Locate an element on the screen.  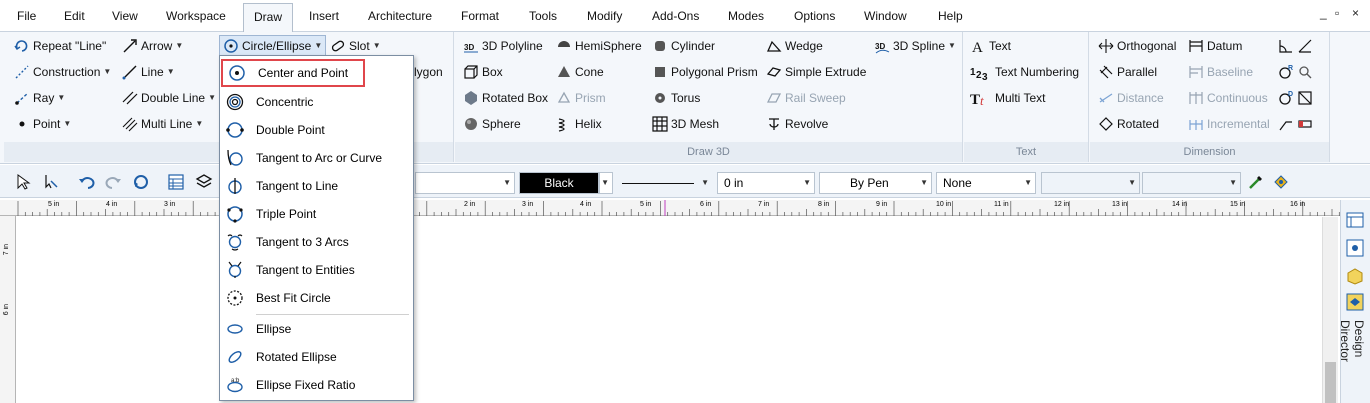
panel-layers-icon is located at coordinates (1355, 302).